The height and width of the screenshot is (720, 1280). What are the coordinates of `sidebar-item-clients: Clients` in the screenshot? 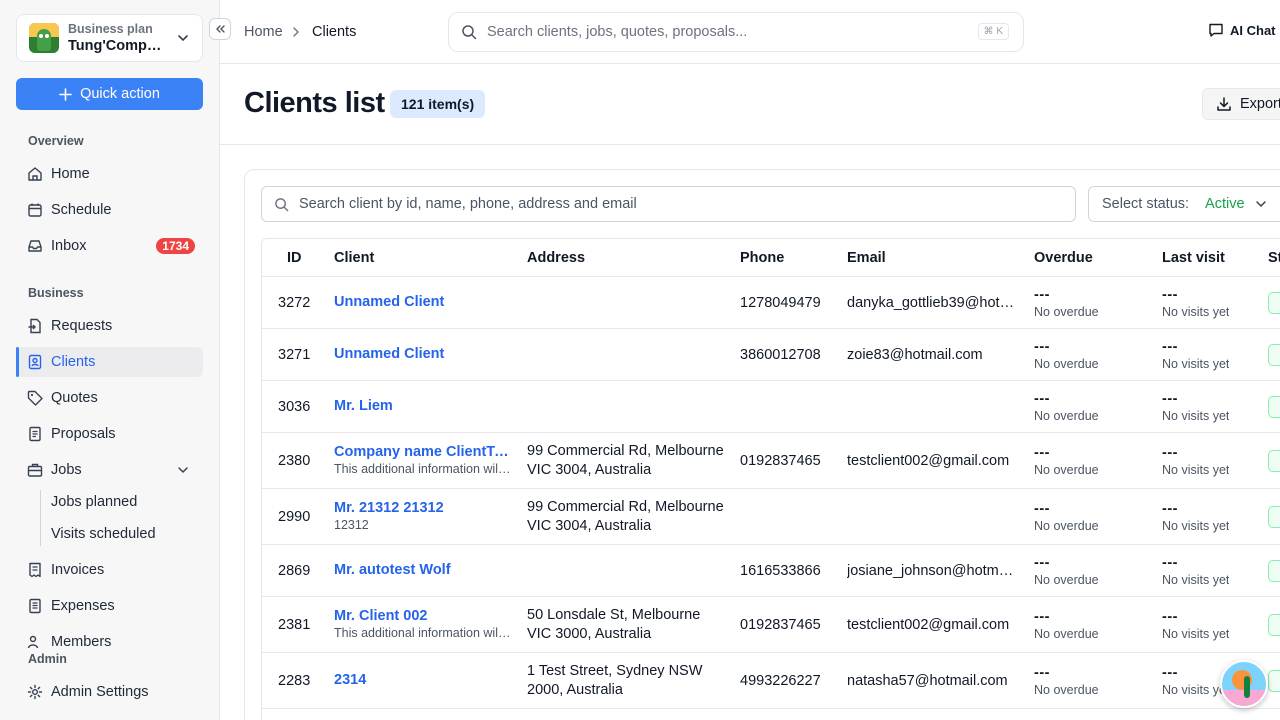 It's located at (109, 362).